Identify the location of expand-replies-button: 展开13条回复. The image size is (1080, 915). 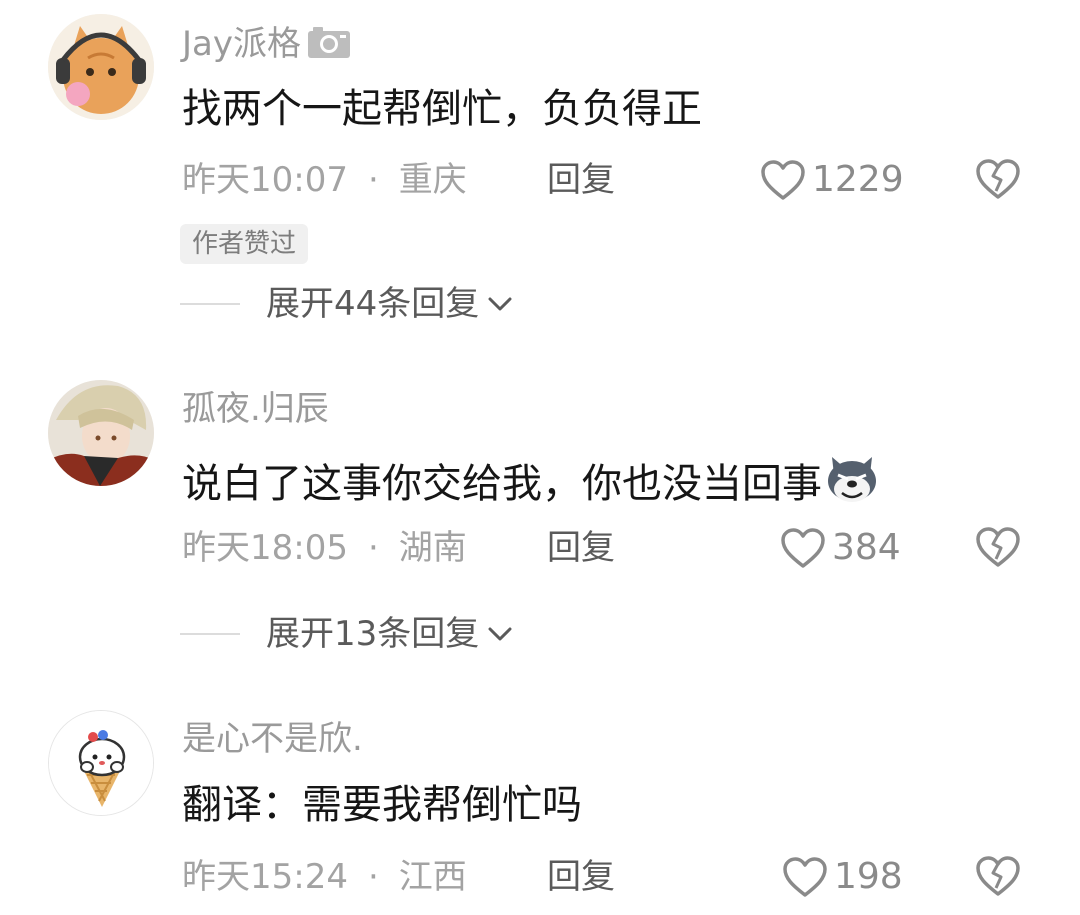
(347, 634).